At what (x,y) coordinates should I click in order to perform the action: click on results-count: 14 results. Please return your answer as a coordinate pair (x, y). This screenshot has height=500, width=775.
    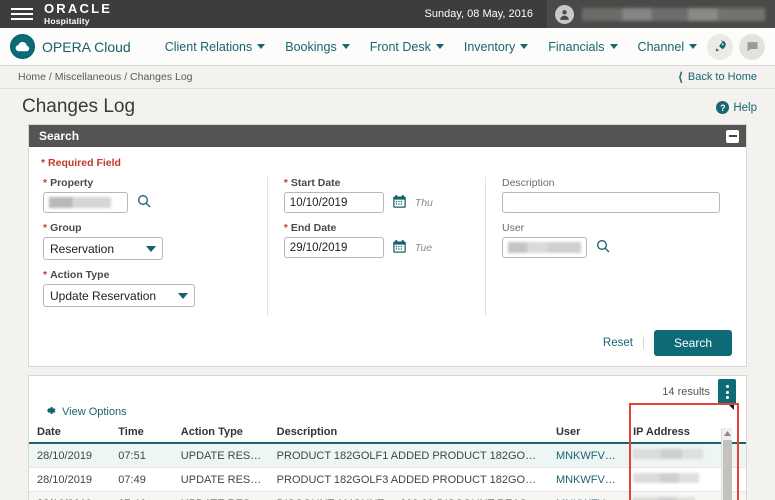
    Looking at the image, I should click on (686, 392).